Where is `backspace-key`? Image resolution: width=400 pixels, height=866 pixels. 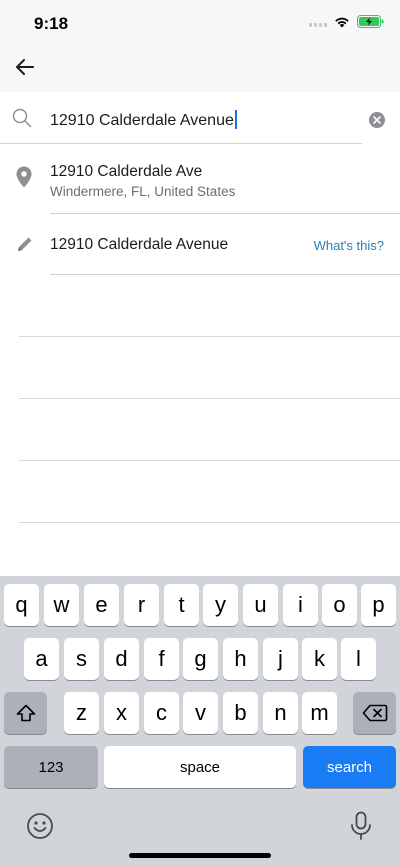 backspace-key is located at coordinates (374, 713).